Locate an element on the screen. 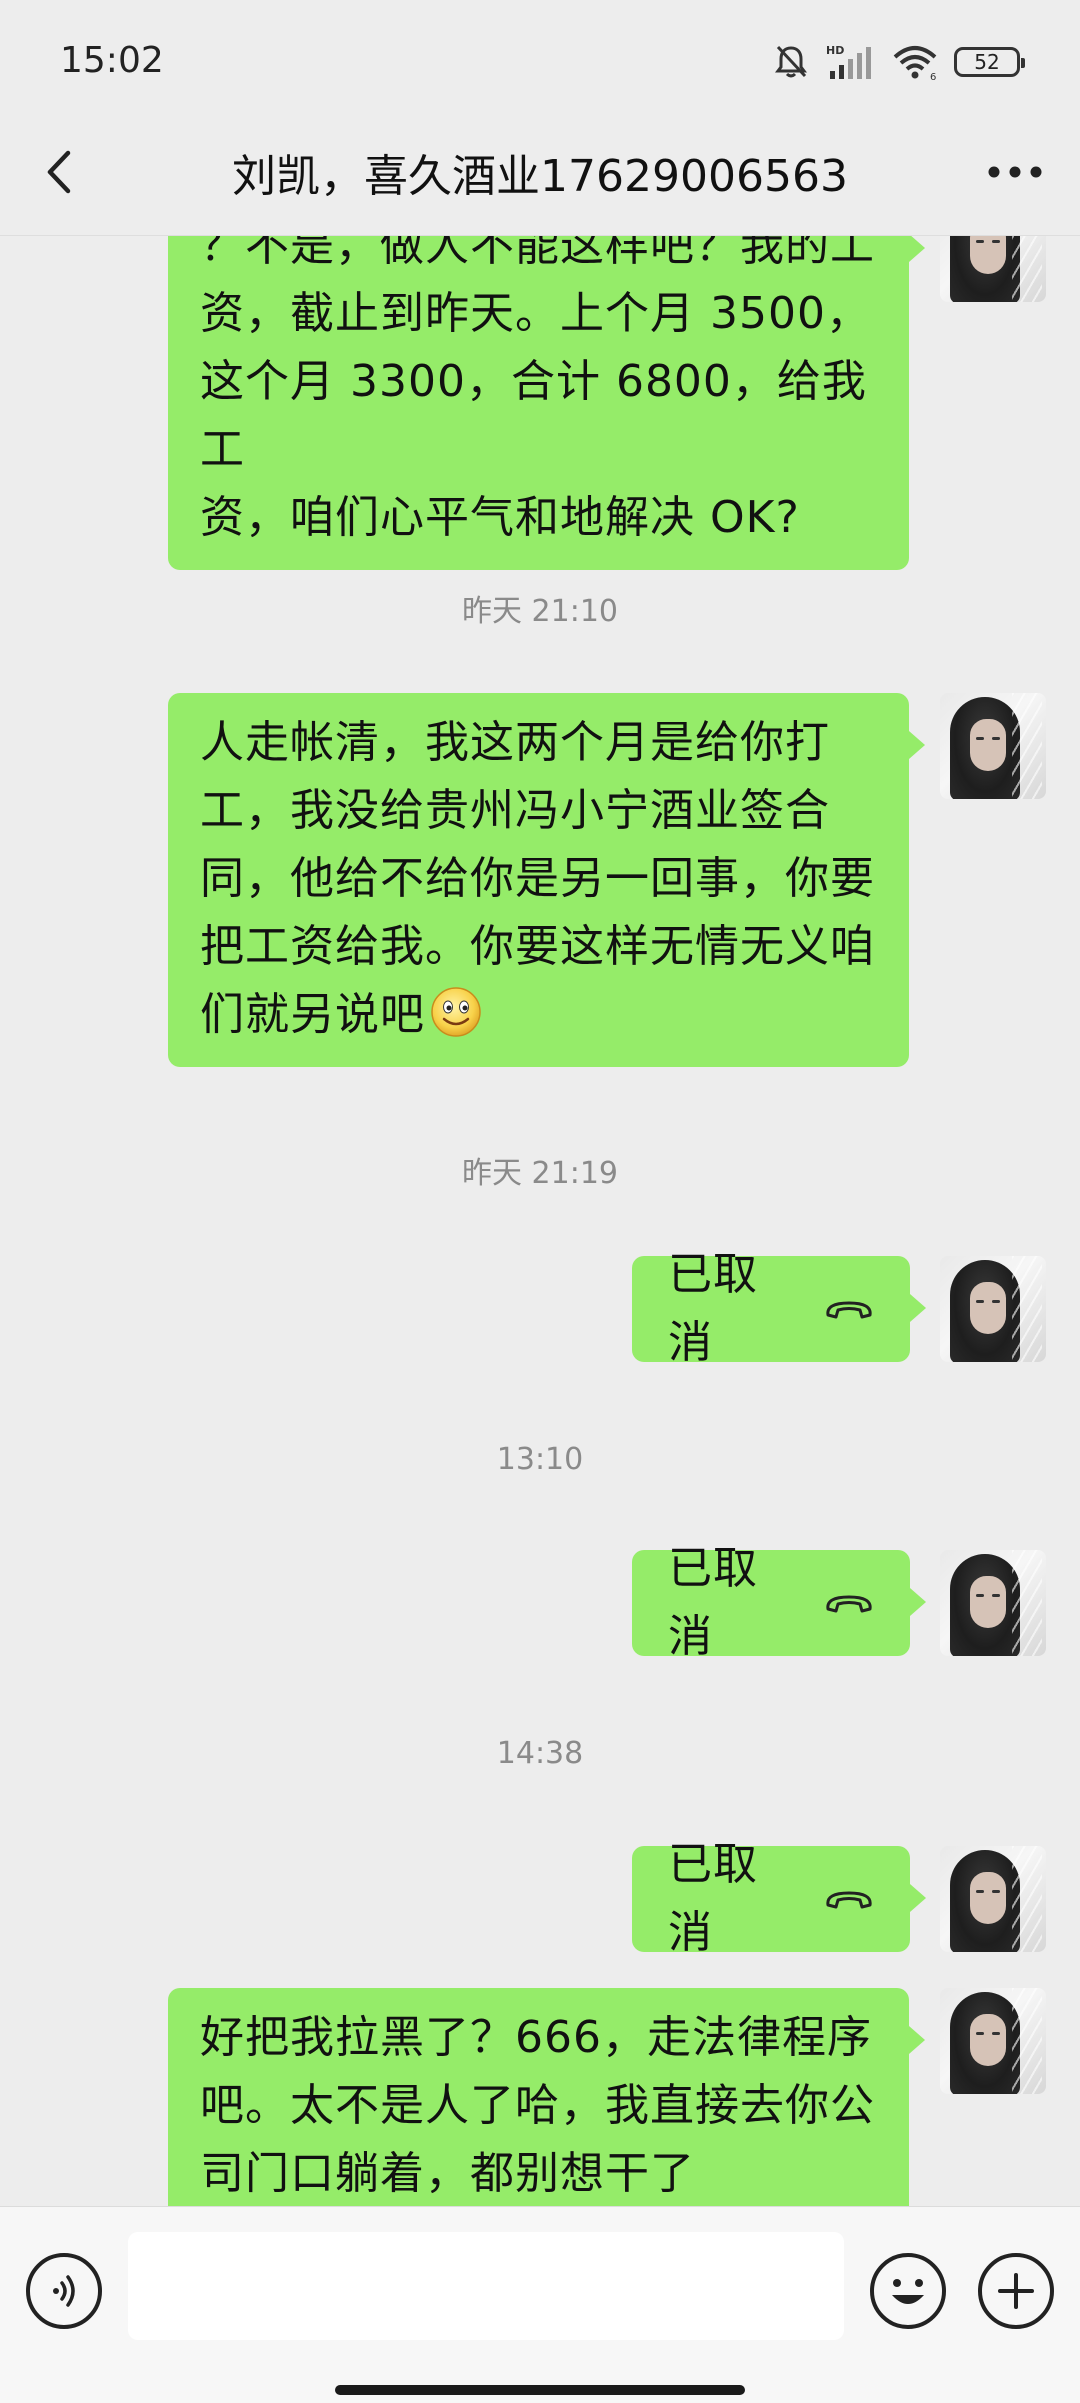 Image resolution: width=1080 pixels, height=2403 pixels. message-text: 们就另说吧 is located at coordinates (312, 1014).